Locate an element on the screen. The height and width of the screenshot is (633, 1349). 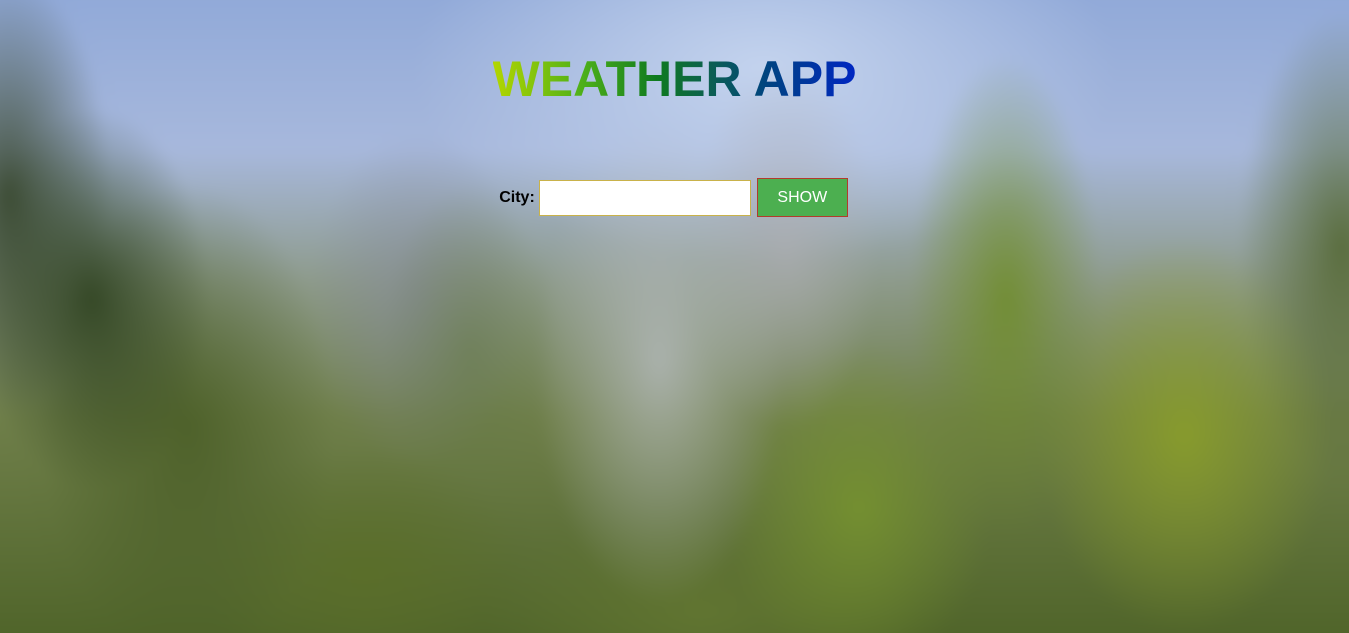
show-button: SHOW is located at coordinates (802, 197).